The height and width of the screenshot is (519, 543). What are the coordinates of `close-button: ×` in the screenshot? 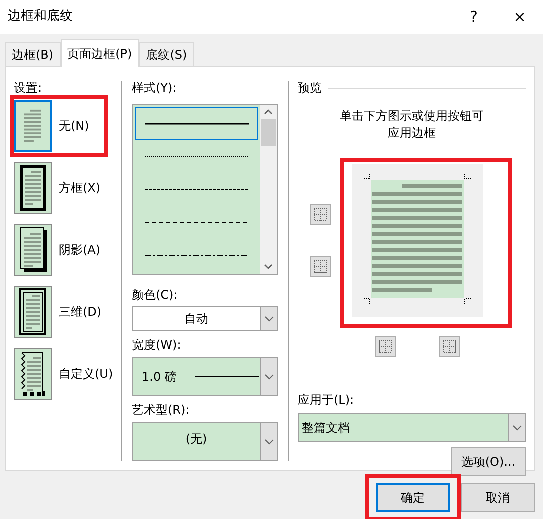 It's located at (520, 17).